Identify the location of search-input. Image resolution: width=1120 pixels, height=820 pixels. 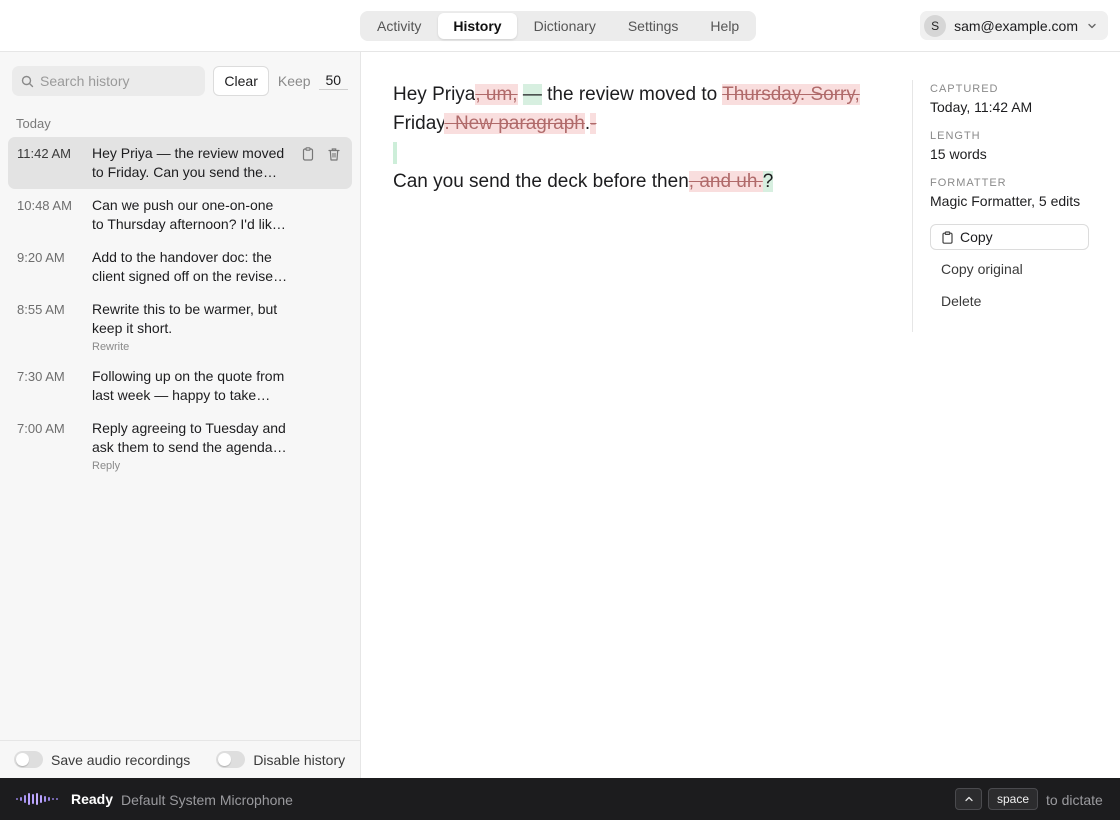
(120, 81).